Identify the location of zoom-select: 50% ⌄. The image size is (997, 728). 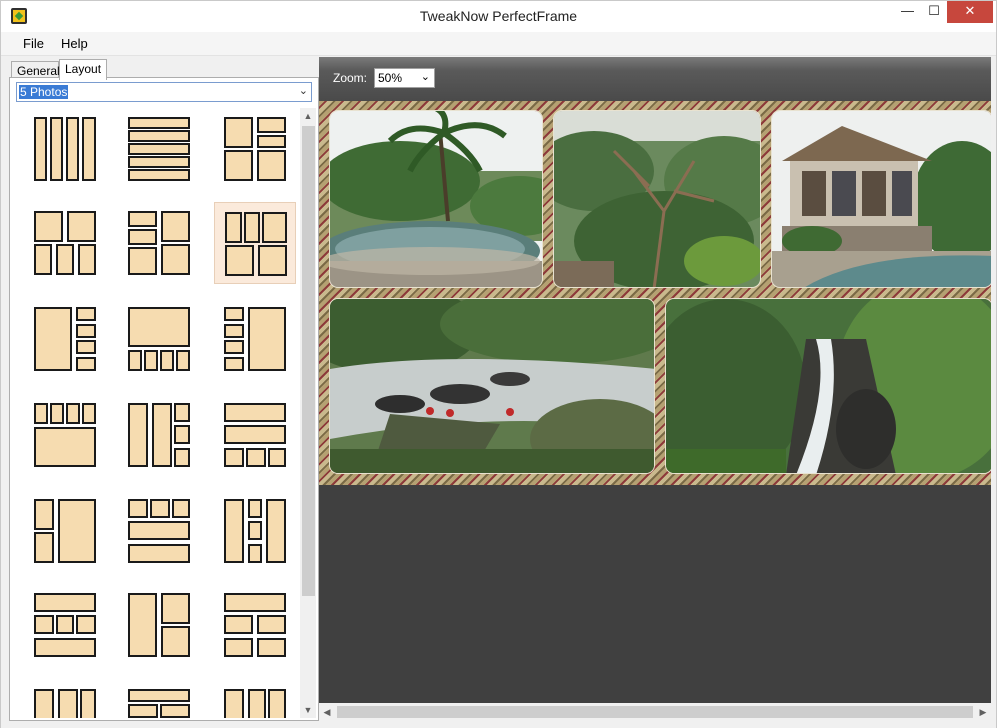
(404, 78).